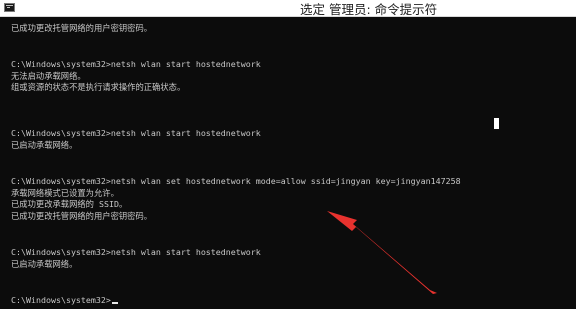 The width and height of the screenshot is (576, 309). I want to click on console-line: 无法启动承载网络。, so click(48, 76).